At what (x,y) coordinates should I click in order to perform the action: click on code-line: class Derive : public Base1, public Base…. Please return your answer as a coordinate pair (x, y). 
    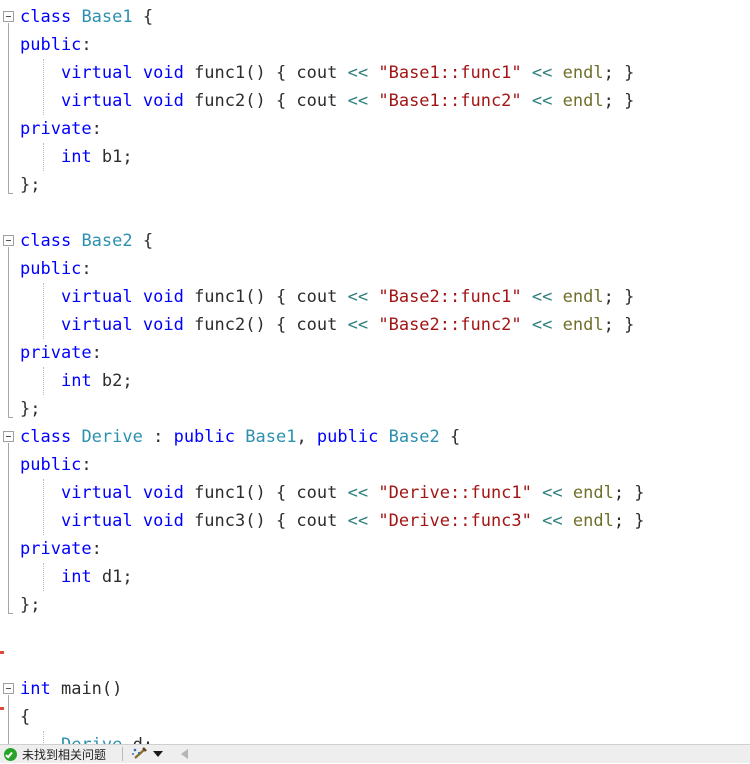
    Looking at the image, I should click on (375, 437).